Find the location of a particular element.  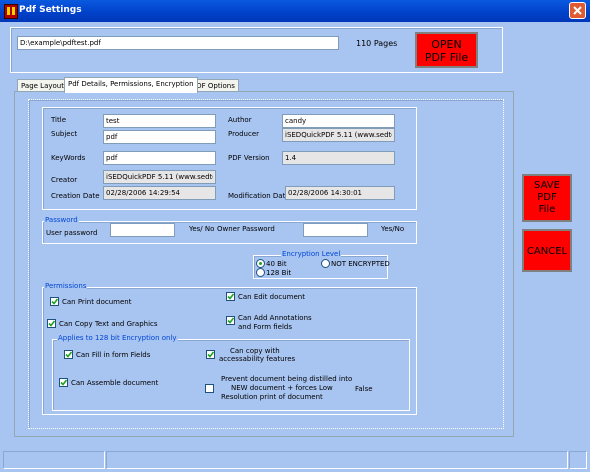

save-pdf-button: SAVE PDF File is located at coordinates (547, 198).